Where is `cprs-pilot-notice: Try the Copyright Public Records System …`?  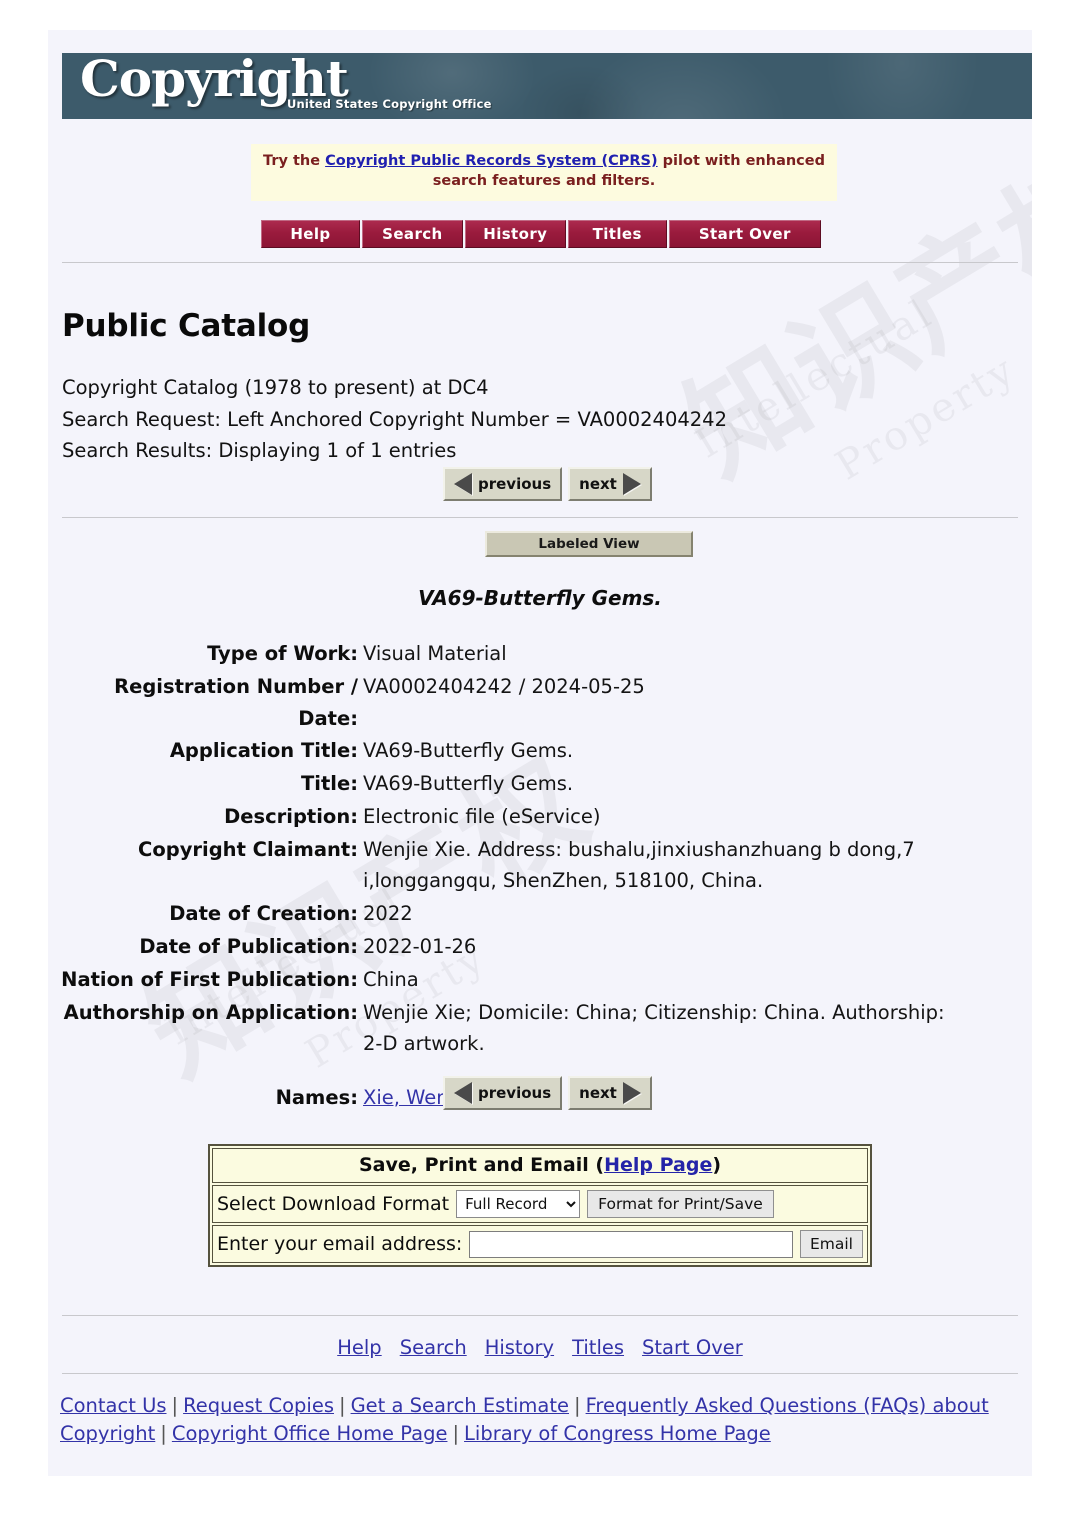 cprs-pilot-notice: Try the Copyright Public Records System … is located at coordinates (544, 173).